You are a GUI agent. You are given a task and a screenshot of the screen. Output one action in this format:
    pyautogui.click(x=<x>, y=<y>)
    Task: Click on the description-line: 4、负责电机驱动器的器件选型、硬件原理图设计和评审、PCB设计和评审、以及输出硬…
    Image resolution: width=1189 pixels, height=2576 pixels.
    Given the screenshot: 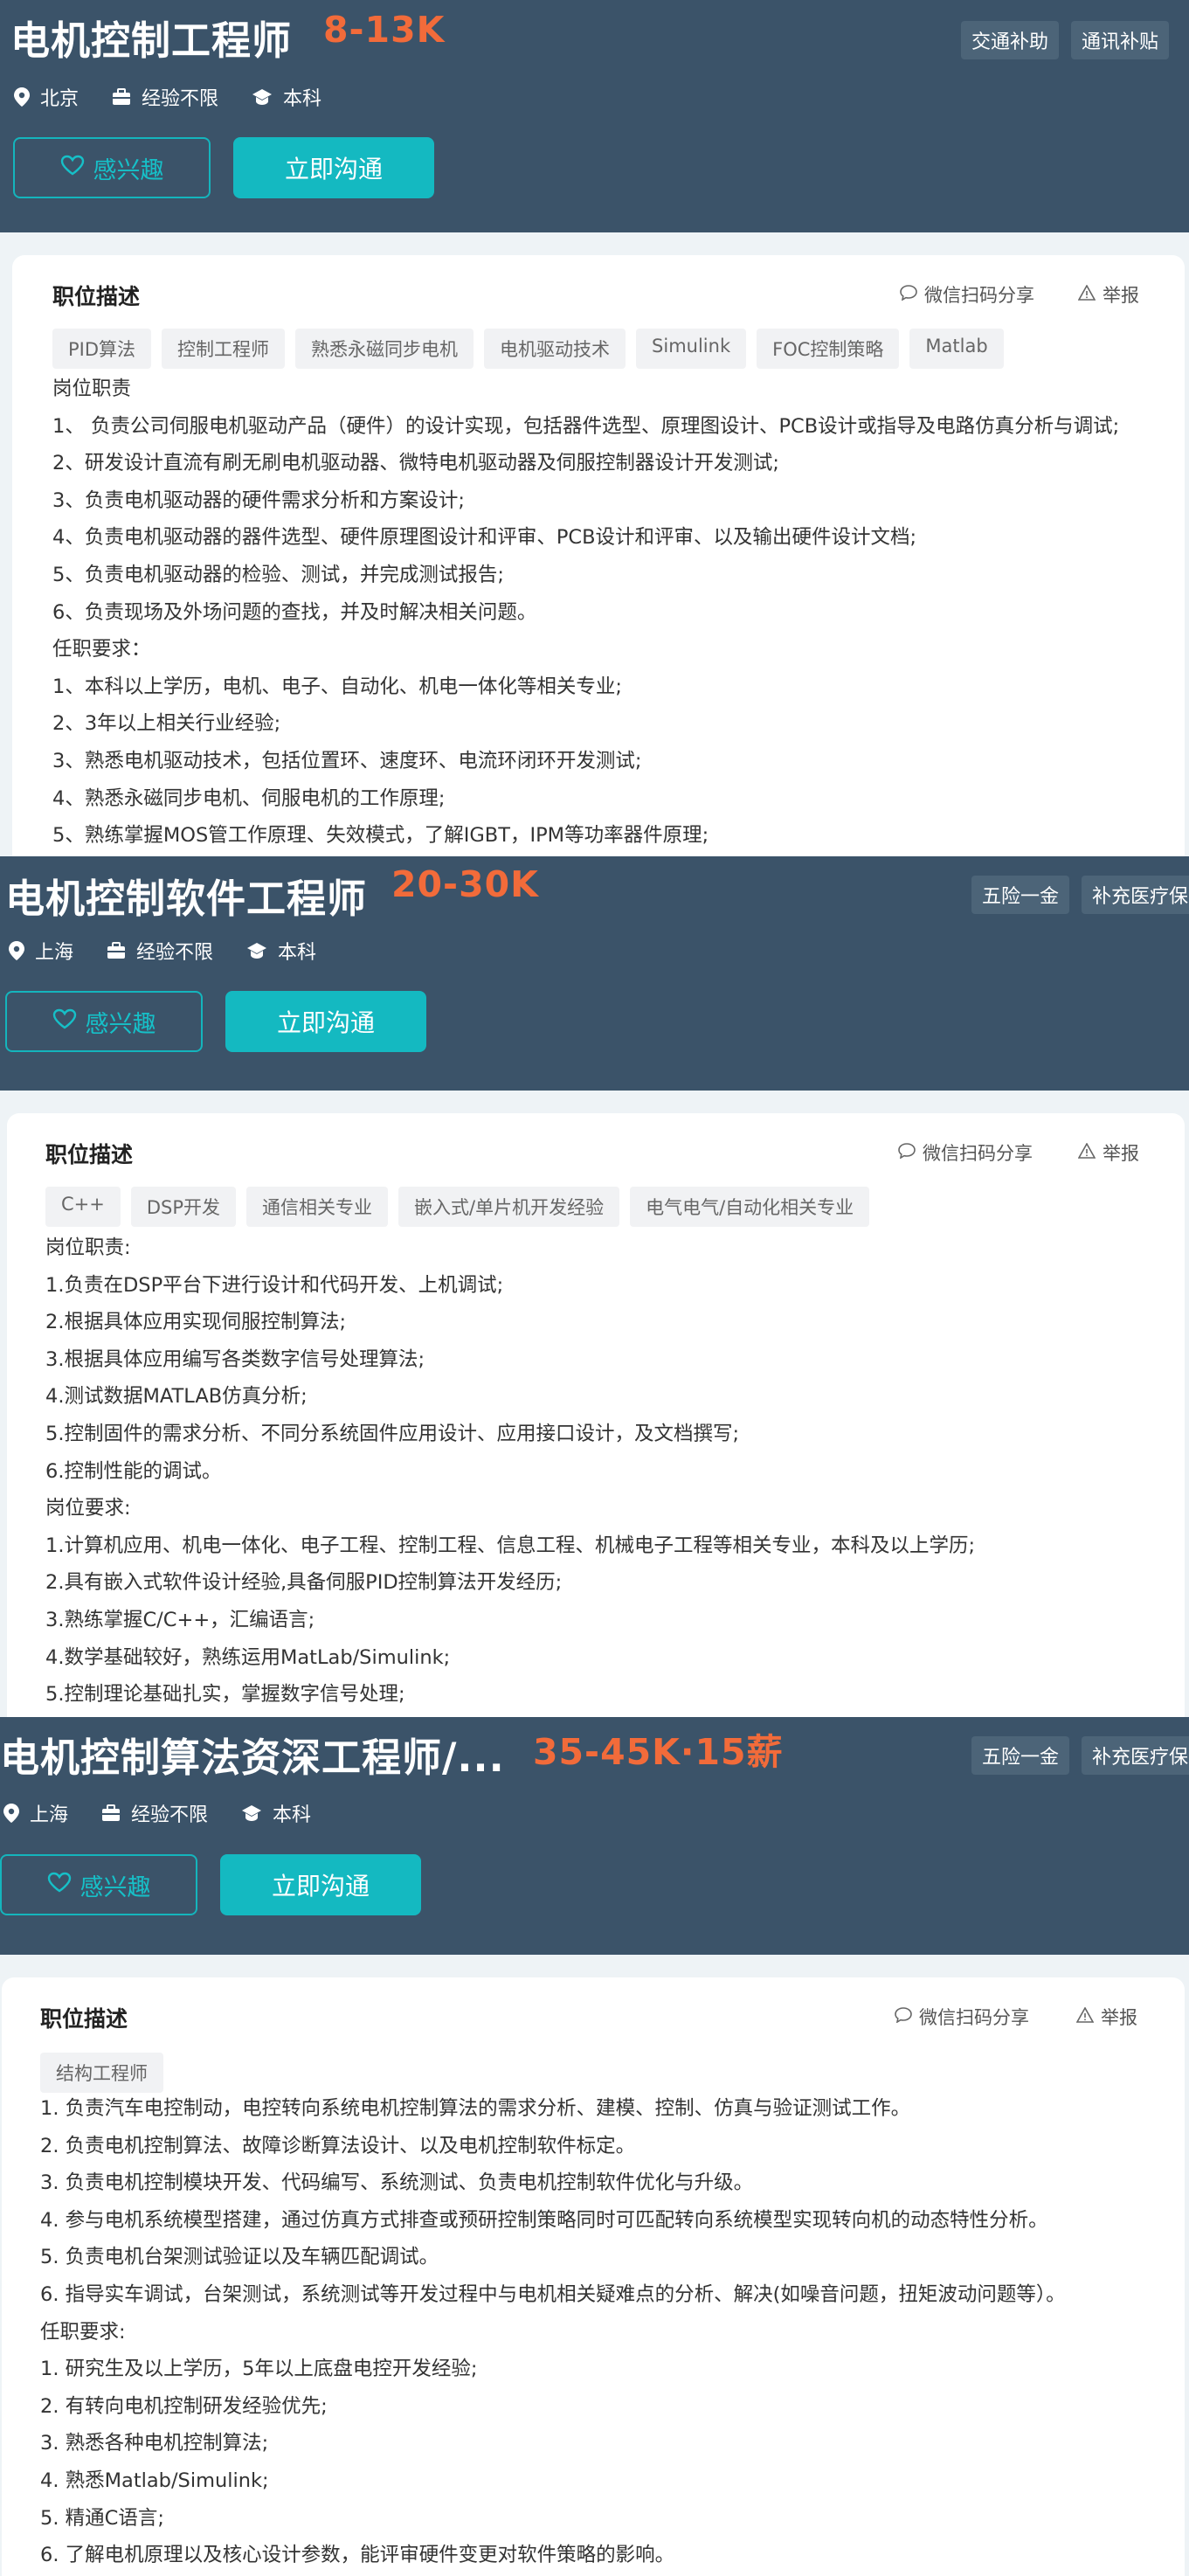 What is the action you would take?
    pyautogui.click(x=484, y=538)
    